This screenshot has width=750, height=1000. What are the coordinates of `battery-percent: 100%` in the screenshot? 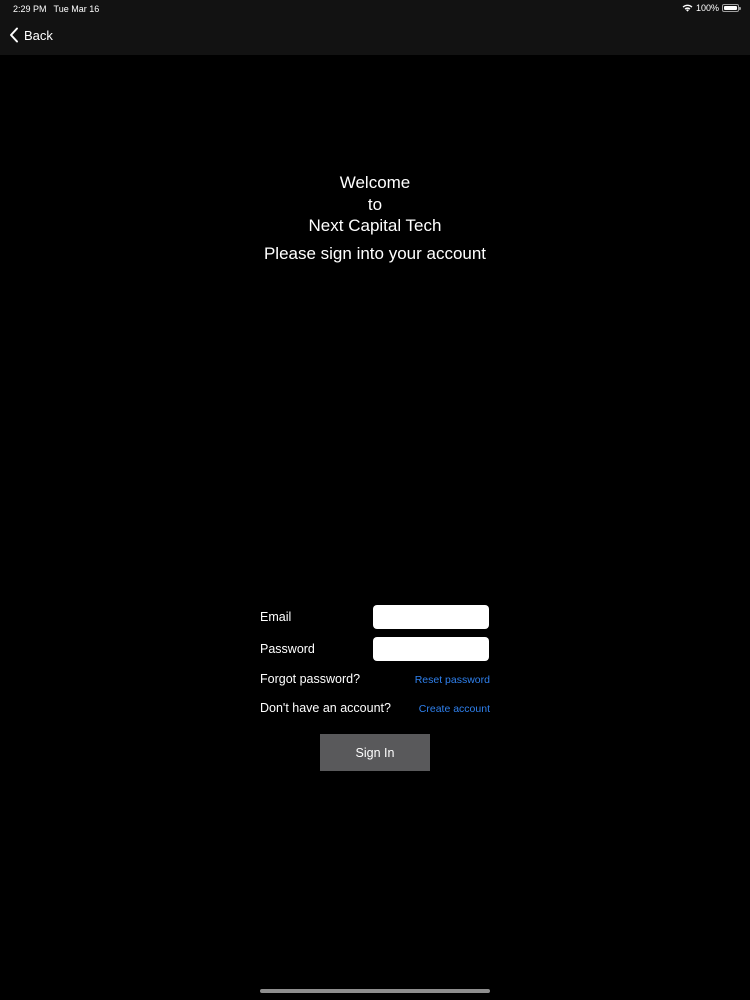 It's located at (707, 8).